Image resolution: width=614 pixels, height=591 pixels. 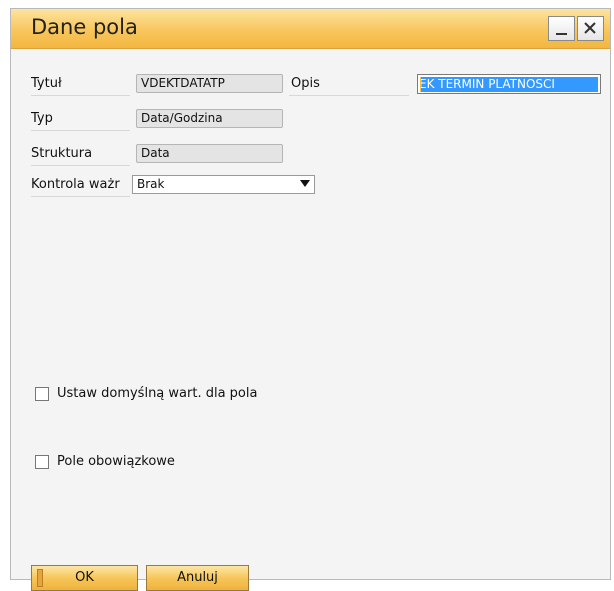 What do you see at coordinates (80, 130) in the screenshot?
I see `typ-label-underline` at bounding box center [80, 130].